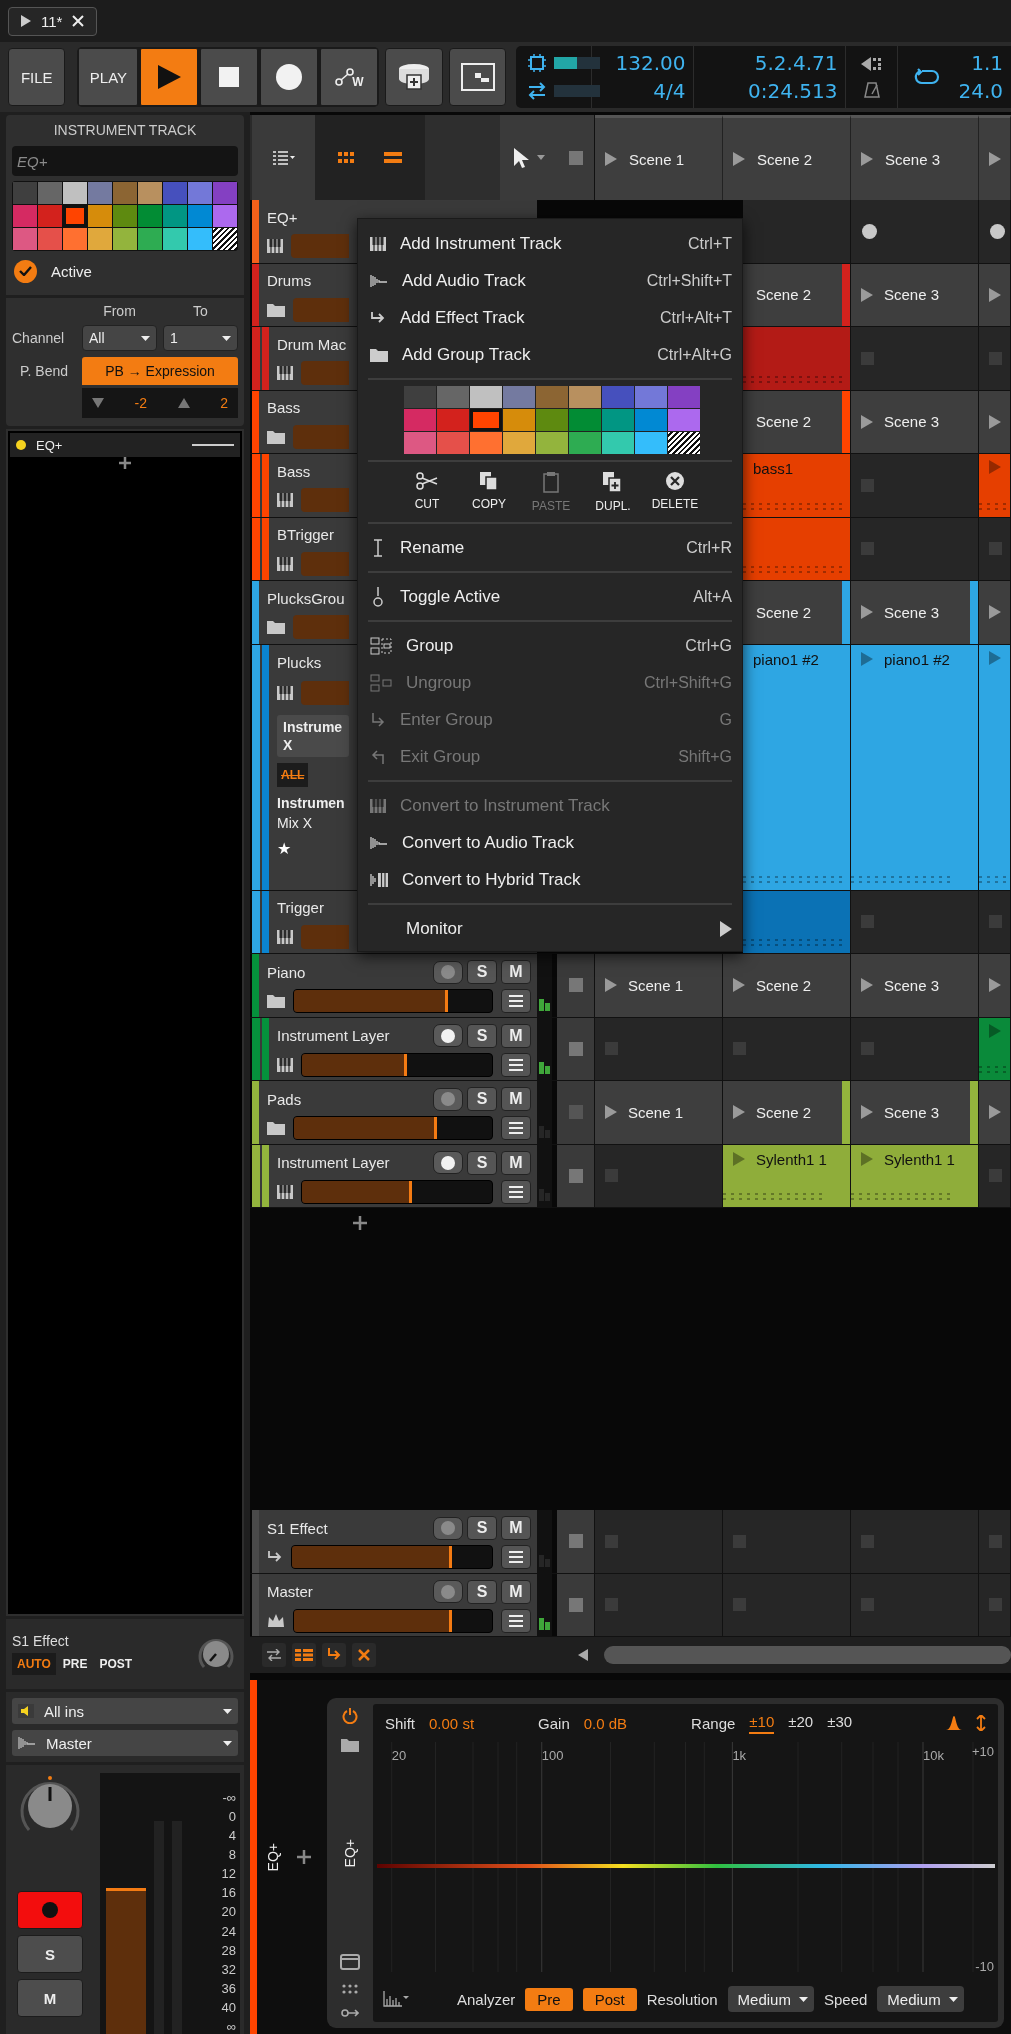 The height and width of the screenshot is (2034, 1011). What do you see at coordinates (313, 735) in the screenshot?
I see `instrument-chip: Instrume X` at bounding box center [313, 735].